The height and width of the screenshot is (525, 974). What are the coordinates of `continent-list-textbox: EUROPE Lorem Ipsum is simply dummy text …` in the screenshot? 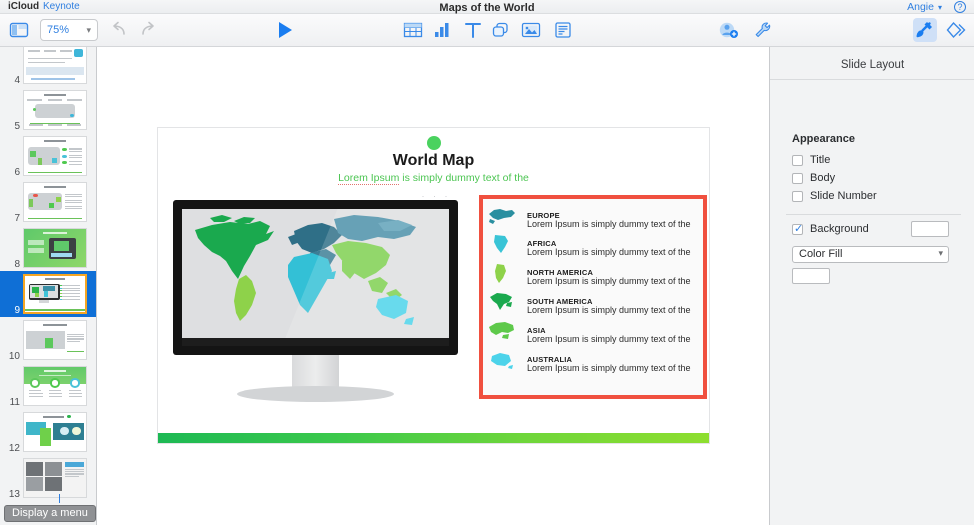 It's located at (593, 297).